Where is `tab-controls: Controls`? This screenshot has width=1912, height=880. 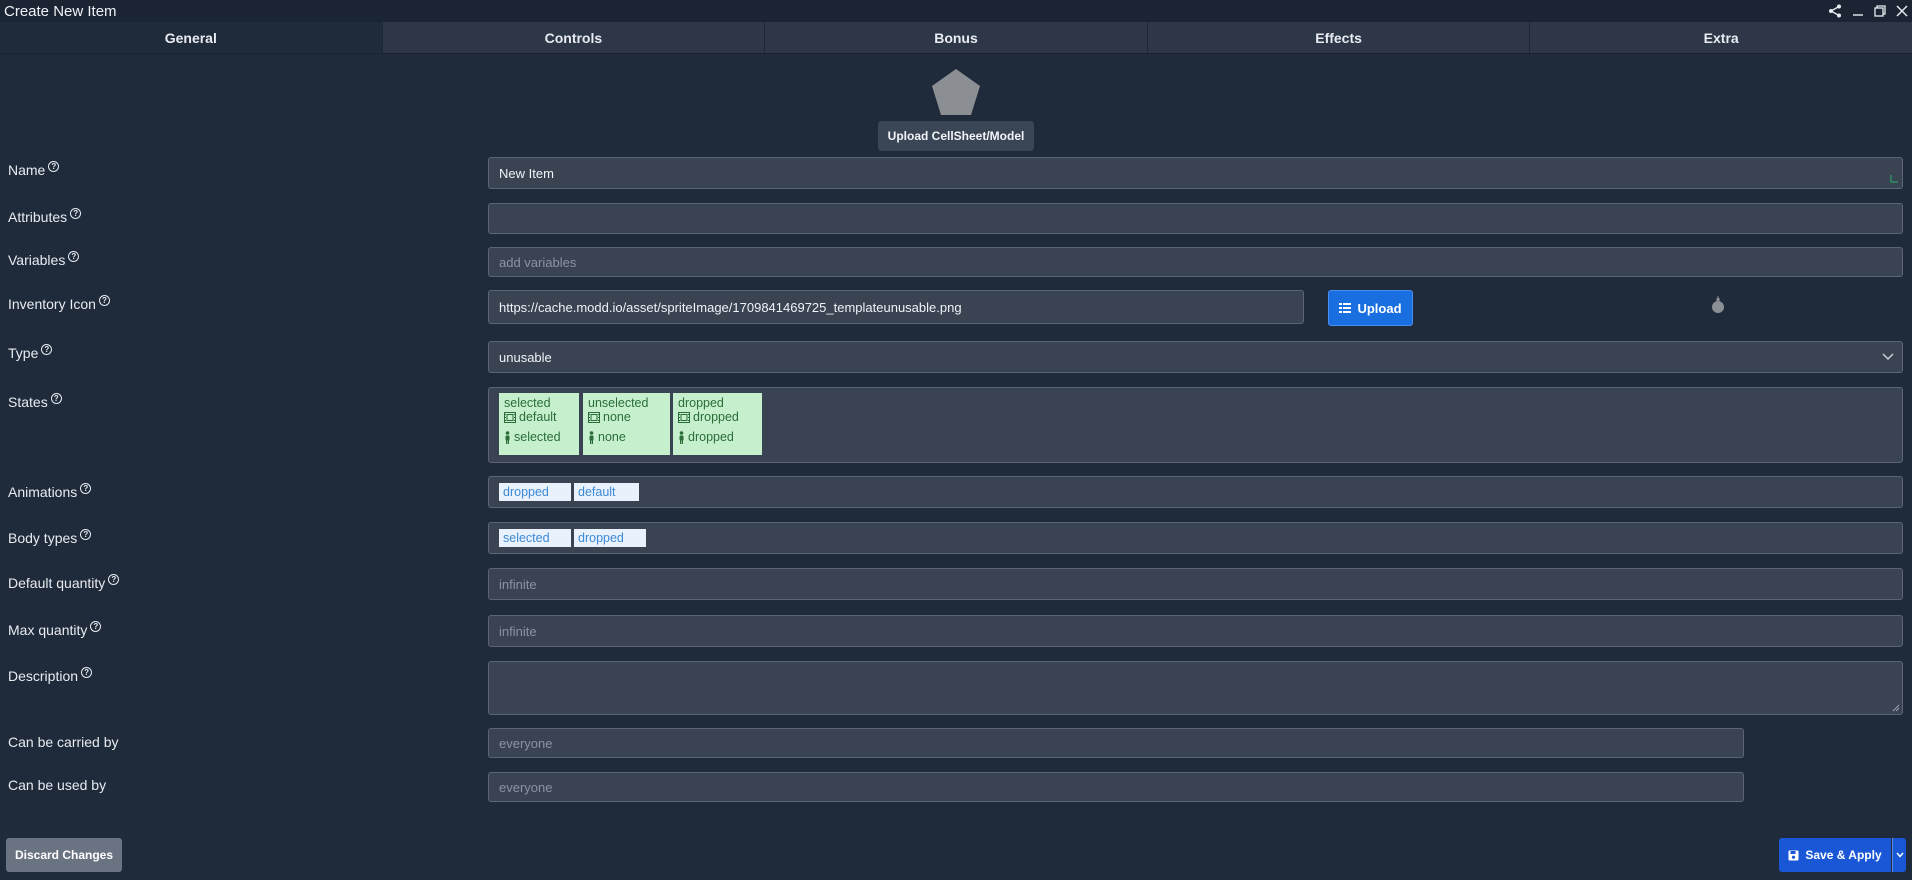 tab-controls: Controls is located at coordinates (574, 37).